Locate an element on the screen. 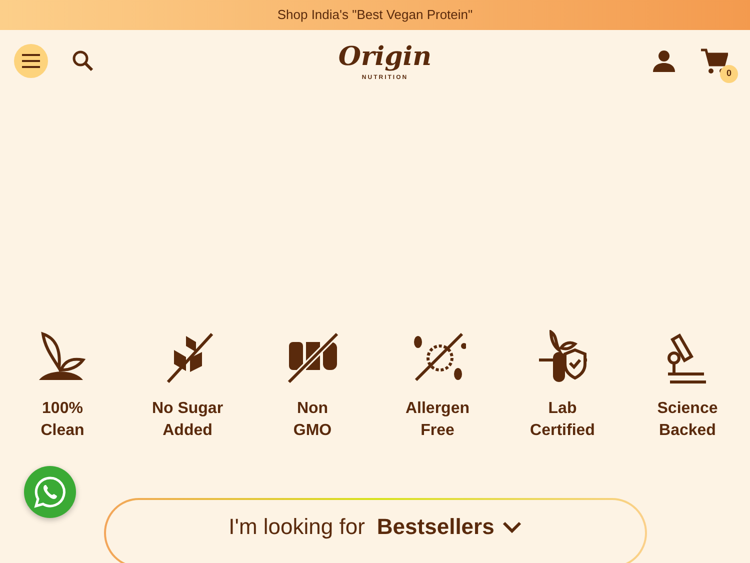 Image resolution: width=750 pixels, height=563 pixels. chevron-down-icon is located at coordinates (512, 527).